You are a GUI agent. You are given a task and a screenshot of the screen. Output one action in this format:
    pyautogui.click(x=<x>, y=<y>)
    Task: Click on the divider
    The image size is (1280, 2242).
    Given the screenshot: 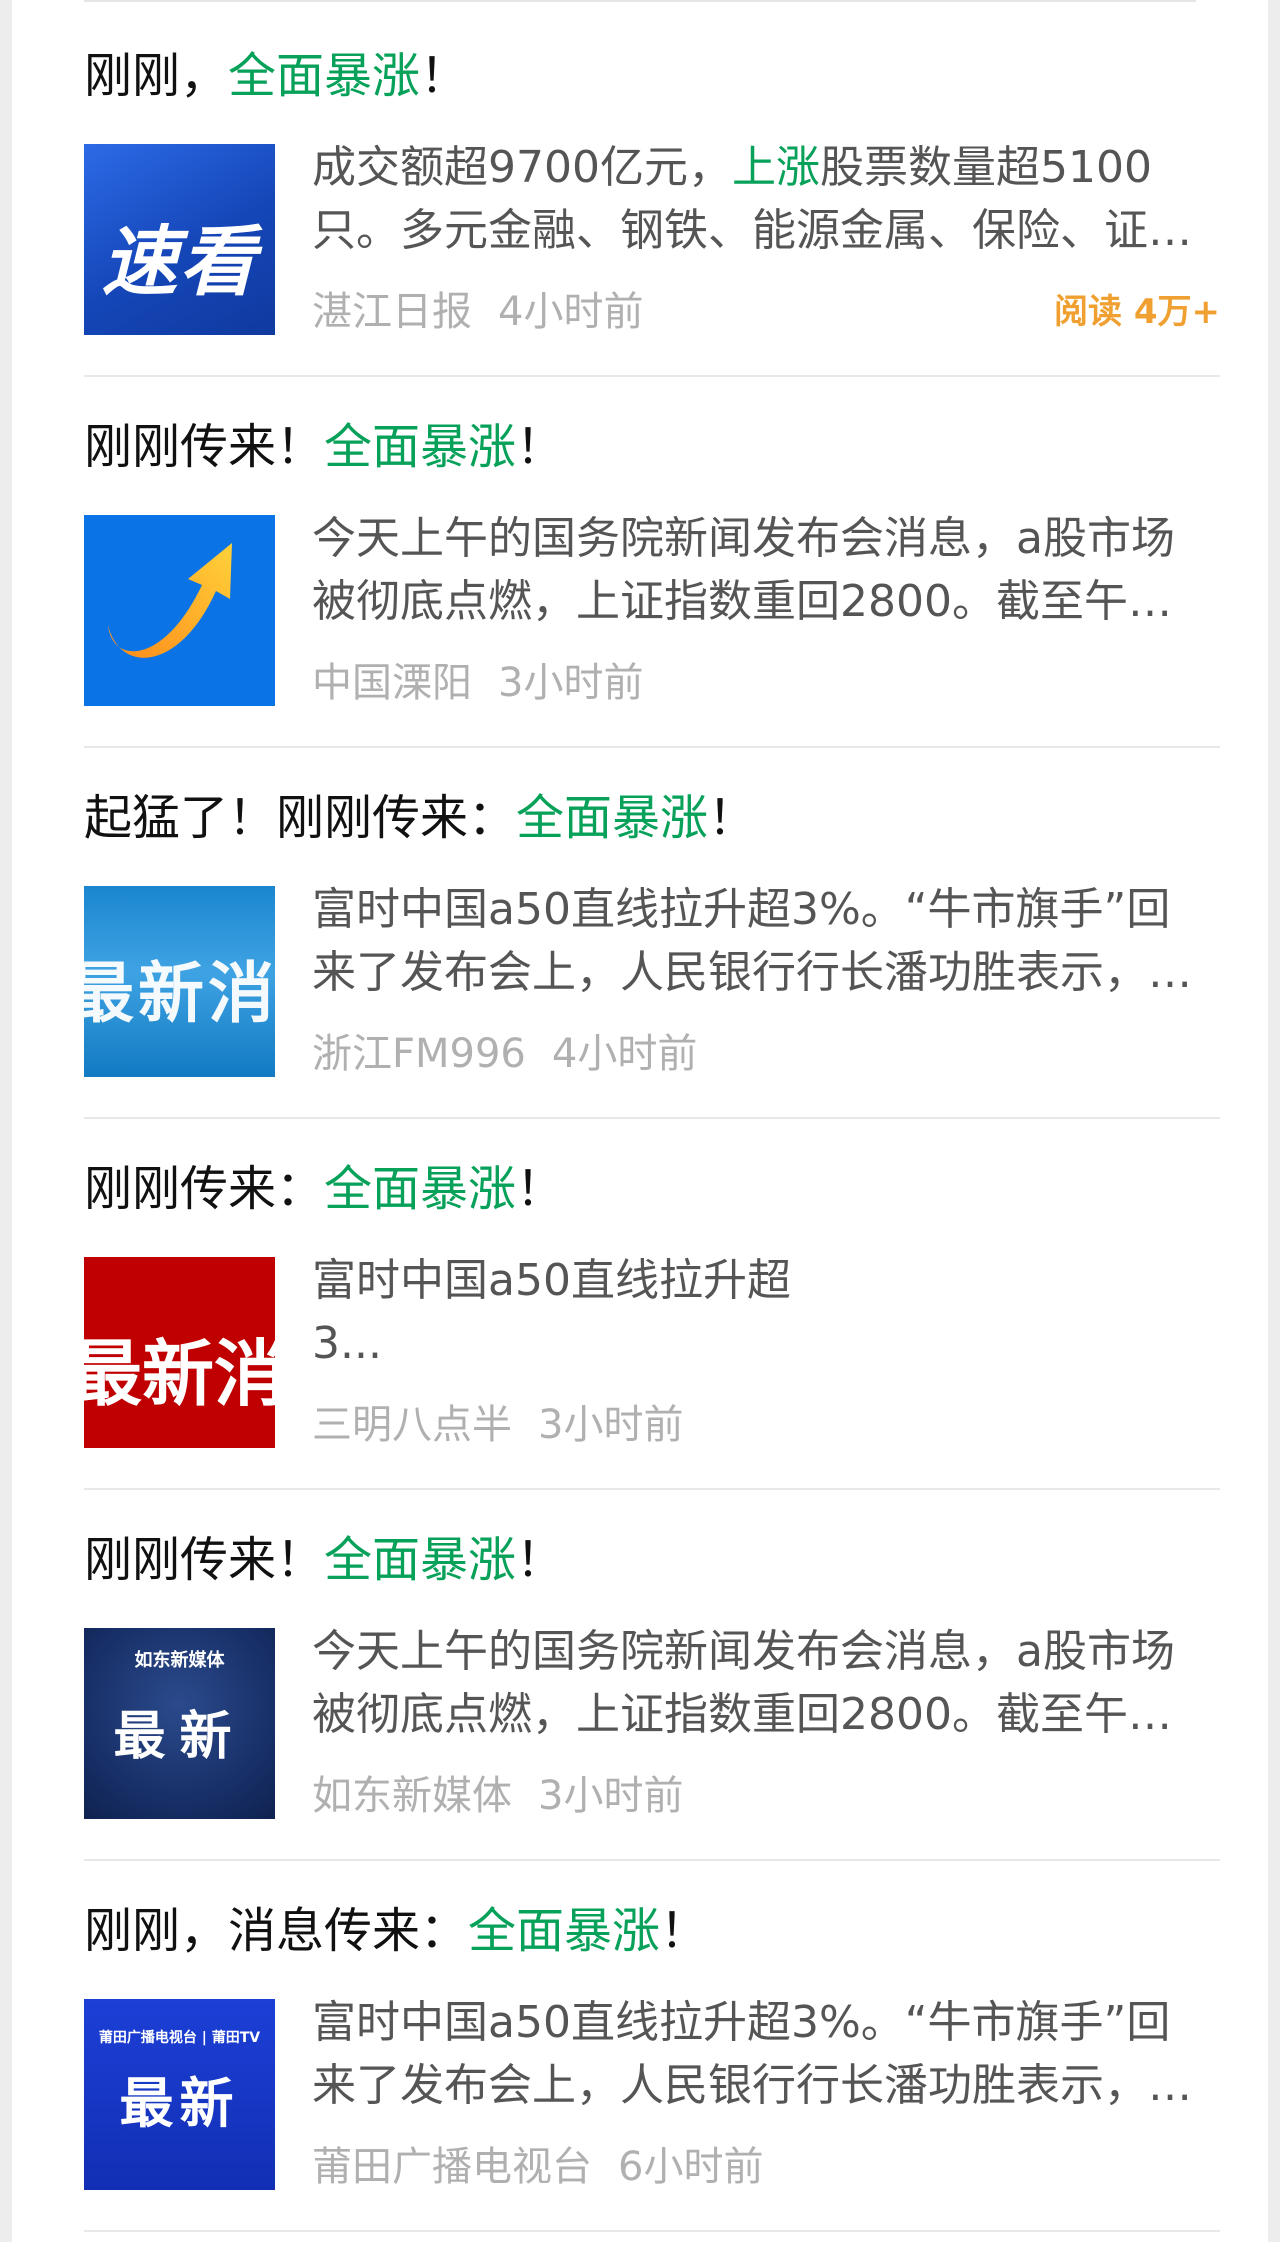 What is the action you would take?
    pyautogui.click(x=652, y=2231)
    